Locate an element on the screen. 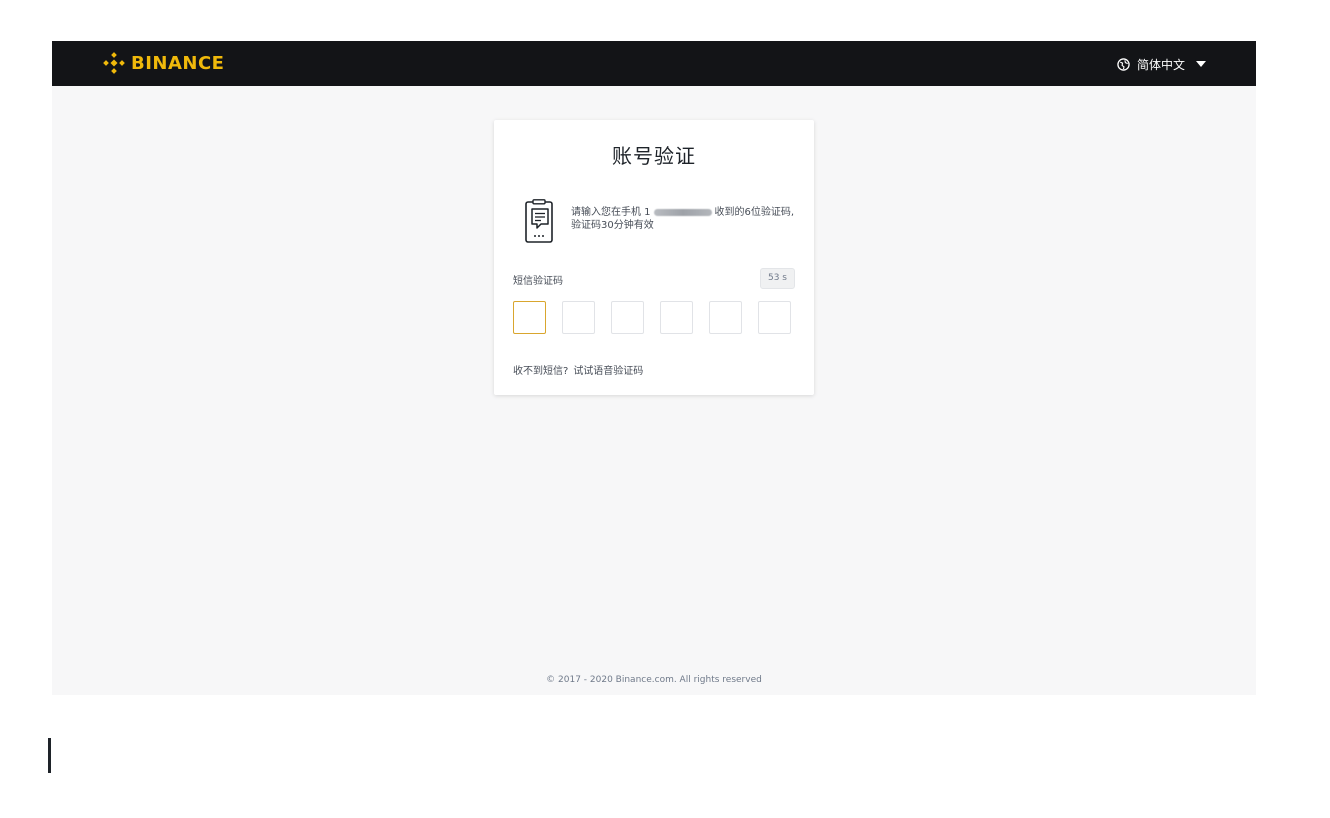  instruction-text-start: 请输入您在手机 1 is located at coordinates (611, 212).